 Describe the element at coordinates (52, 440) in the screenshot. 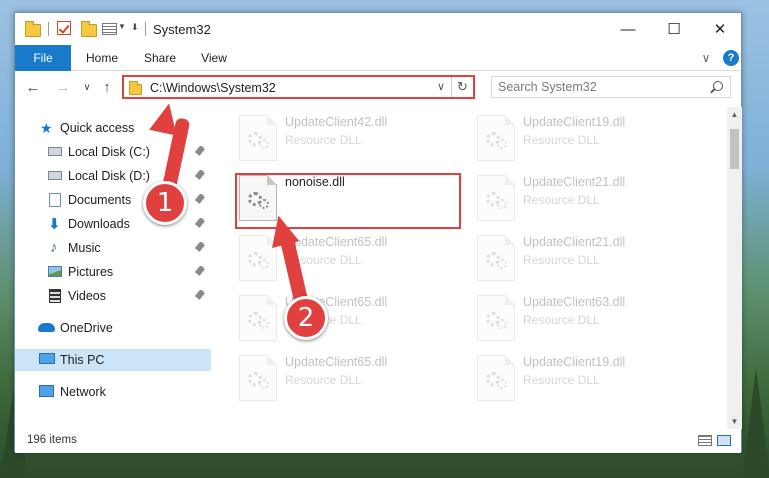

I see `item-count: 196 items` at that location.